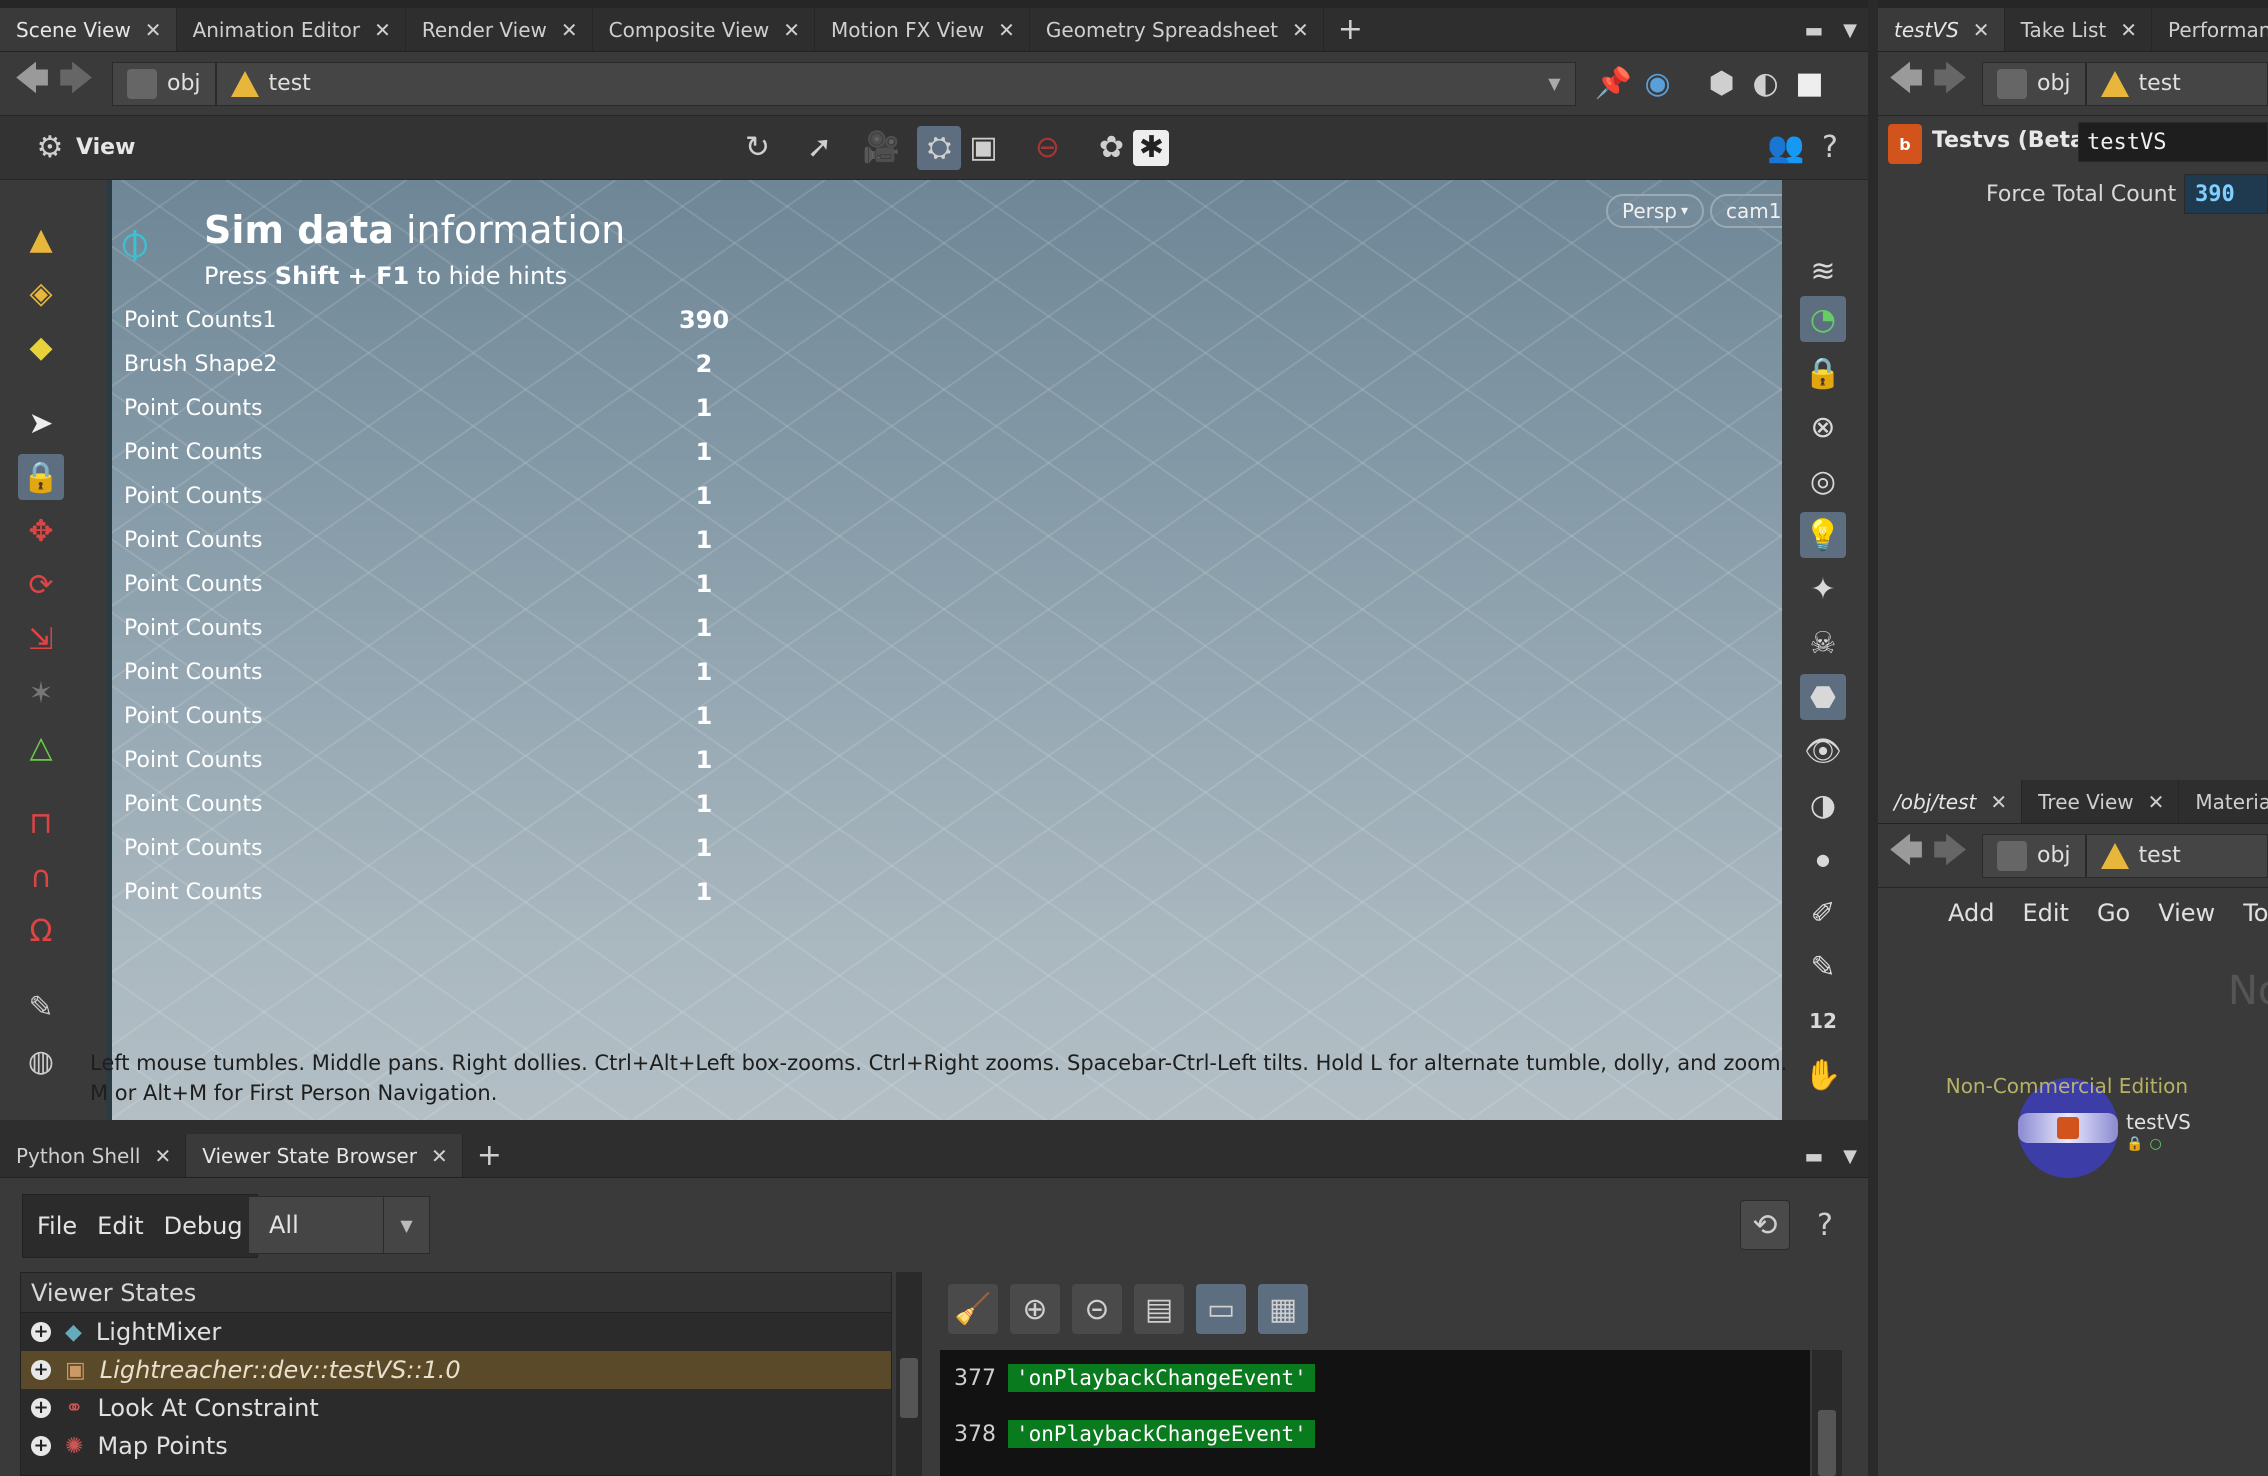 The width and height of the screenshot is (2268, 1476). I want to click on geo-display-icon: ◔, so click(1823, 319).